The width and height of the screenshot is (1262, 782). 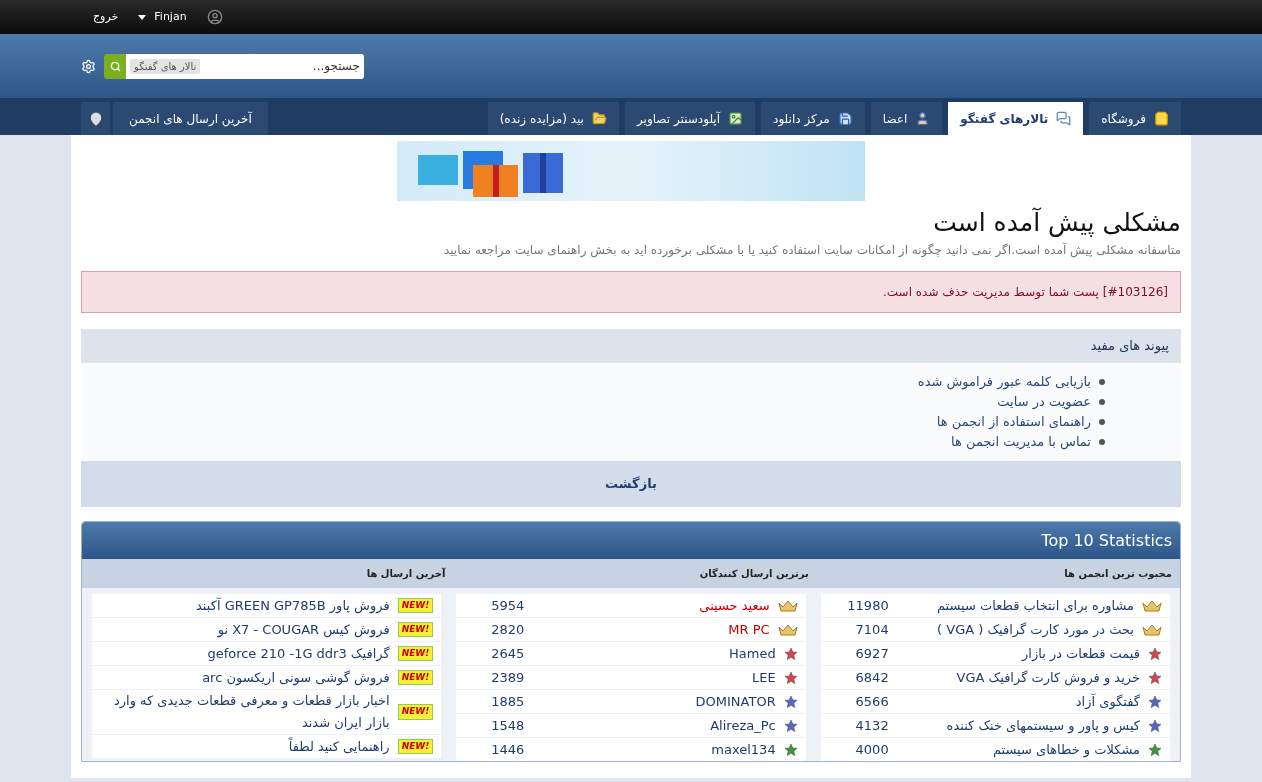 I want to click on chat-bubbles-icon, so click(x=1064, y=118).